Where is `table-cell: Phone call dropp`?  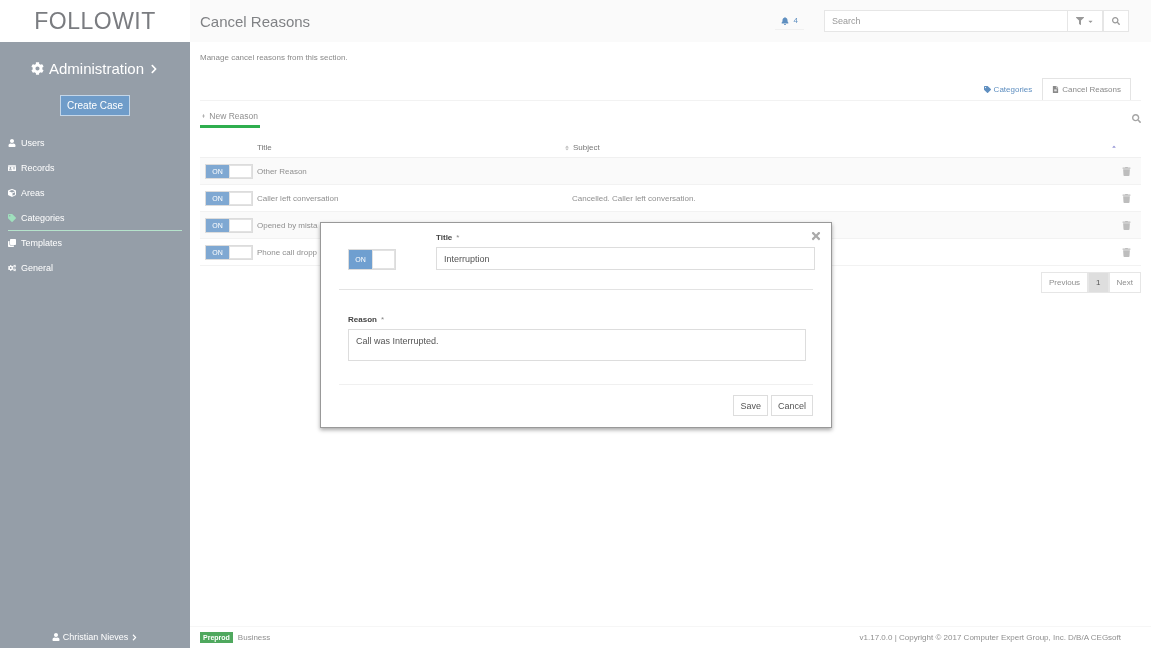 table-cell: Phone call dropp is located at coordinates (287, 252).